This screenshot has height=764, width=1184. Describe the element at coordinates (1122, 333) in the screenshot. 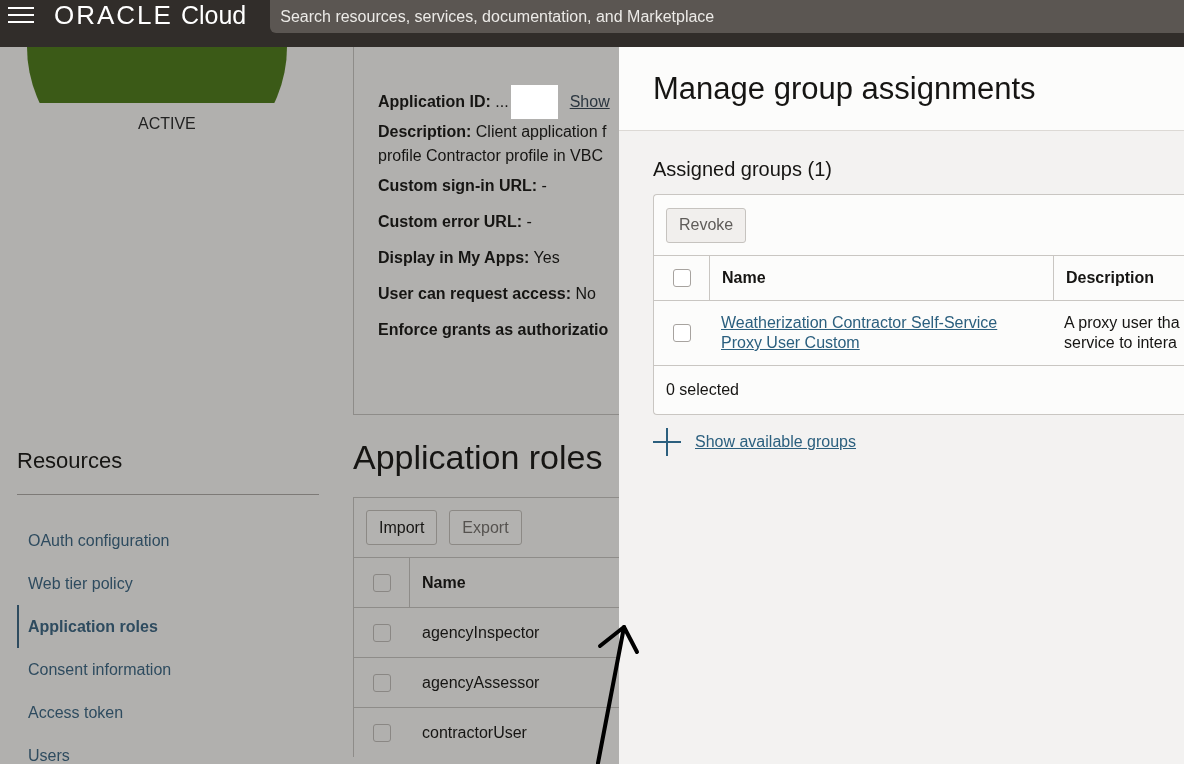

I see `table-cell: A proxy user tha service to intera` at that location.